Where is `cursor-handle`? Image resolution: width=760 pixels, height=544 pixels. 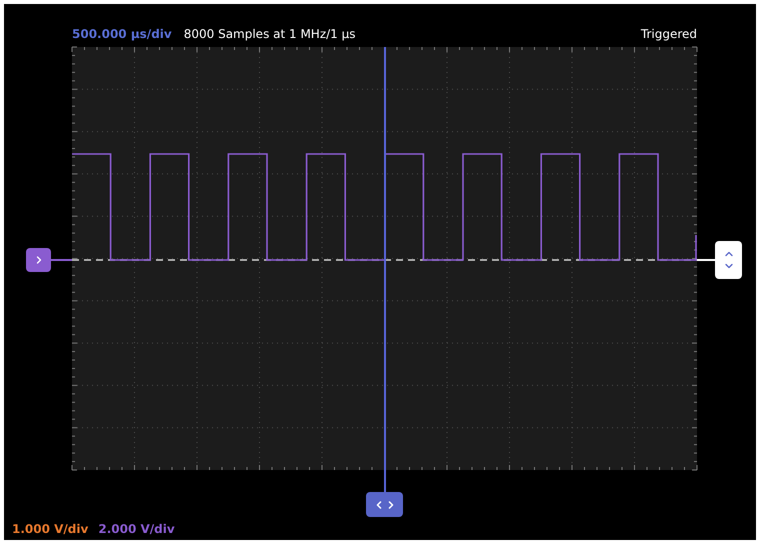
cursor-handle is located at coordinates (384, 504).